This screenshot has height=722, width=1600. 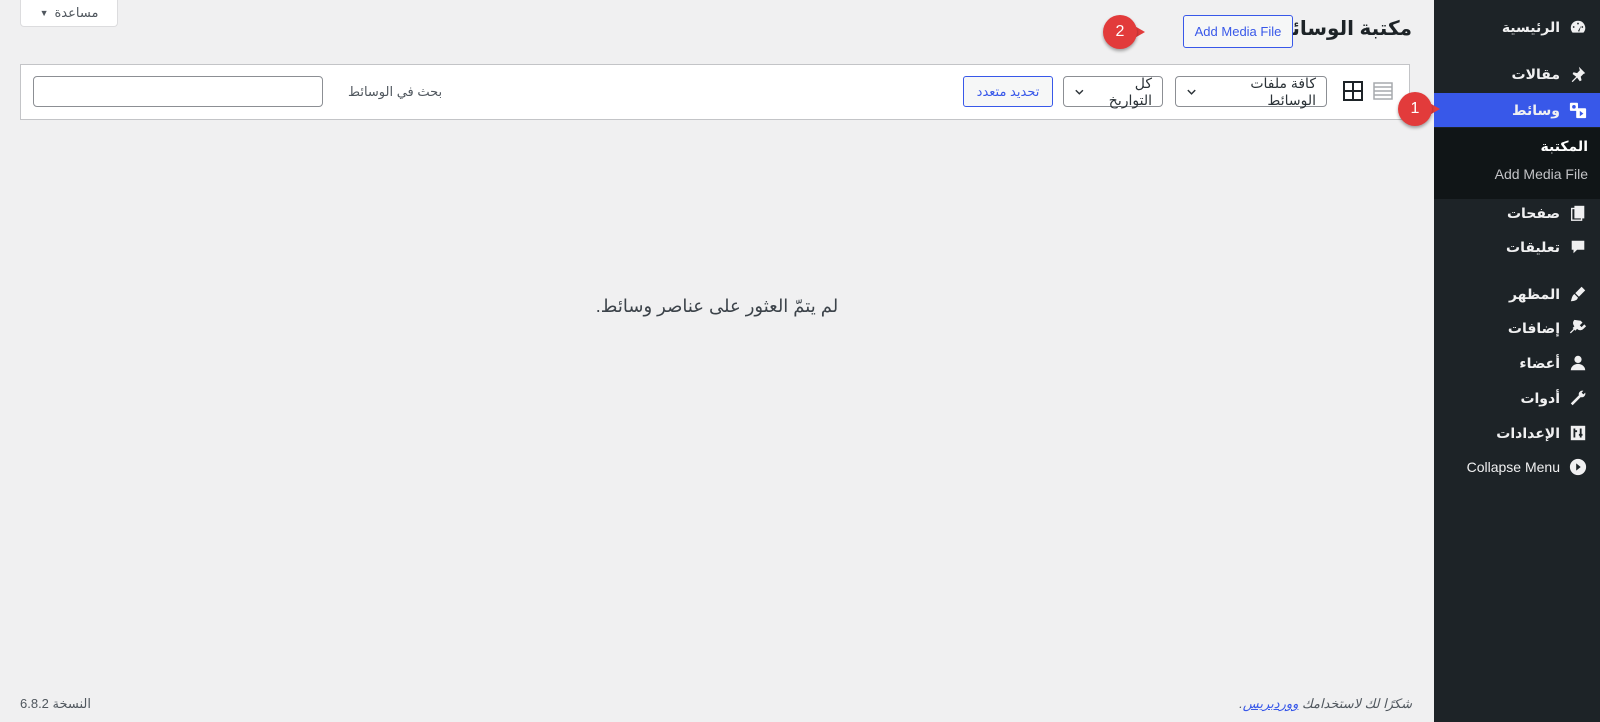 What do you see at coordinates (1578, 110) in the screenshot?
I see `media-icon` at bounding box center [1578, 110].